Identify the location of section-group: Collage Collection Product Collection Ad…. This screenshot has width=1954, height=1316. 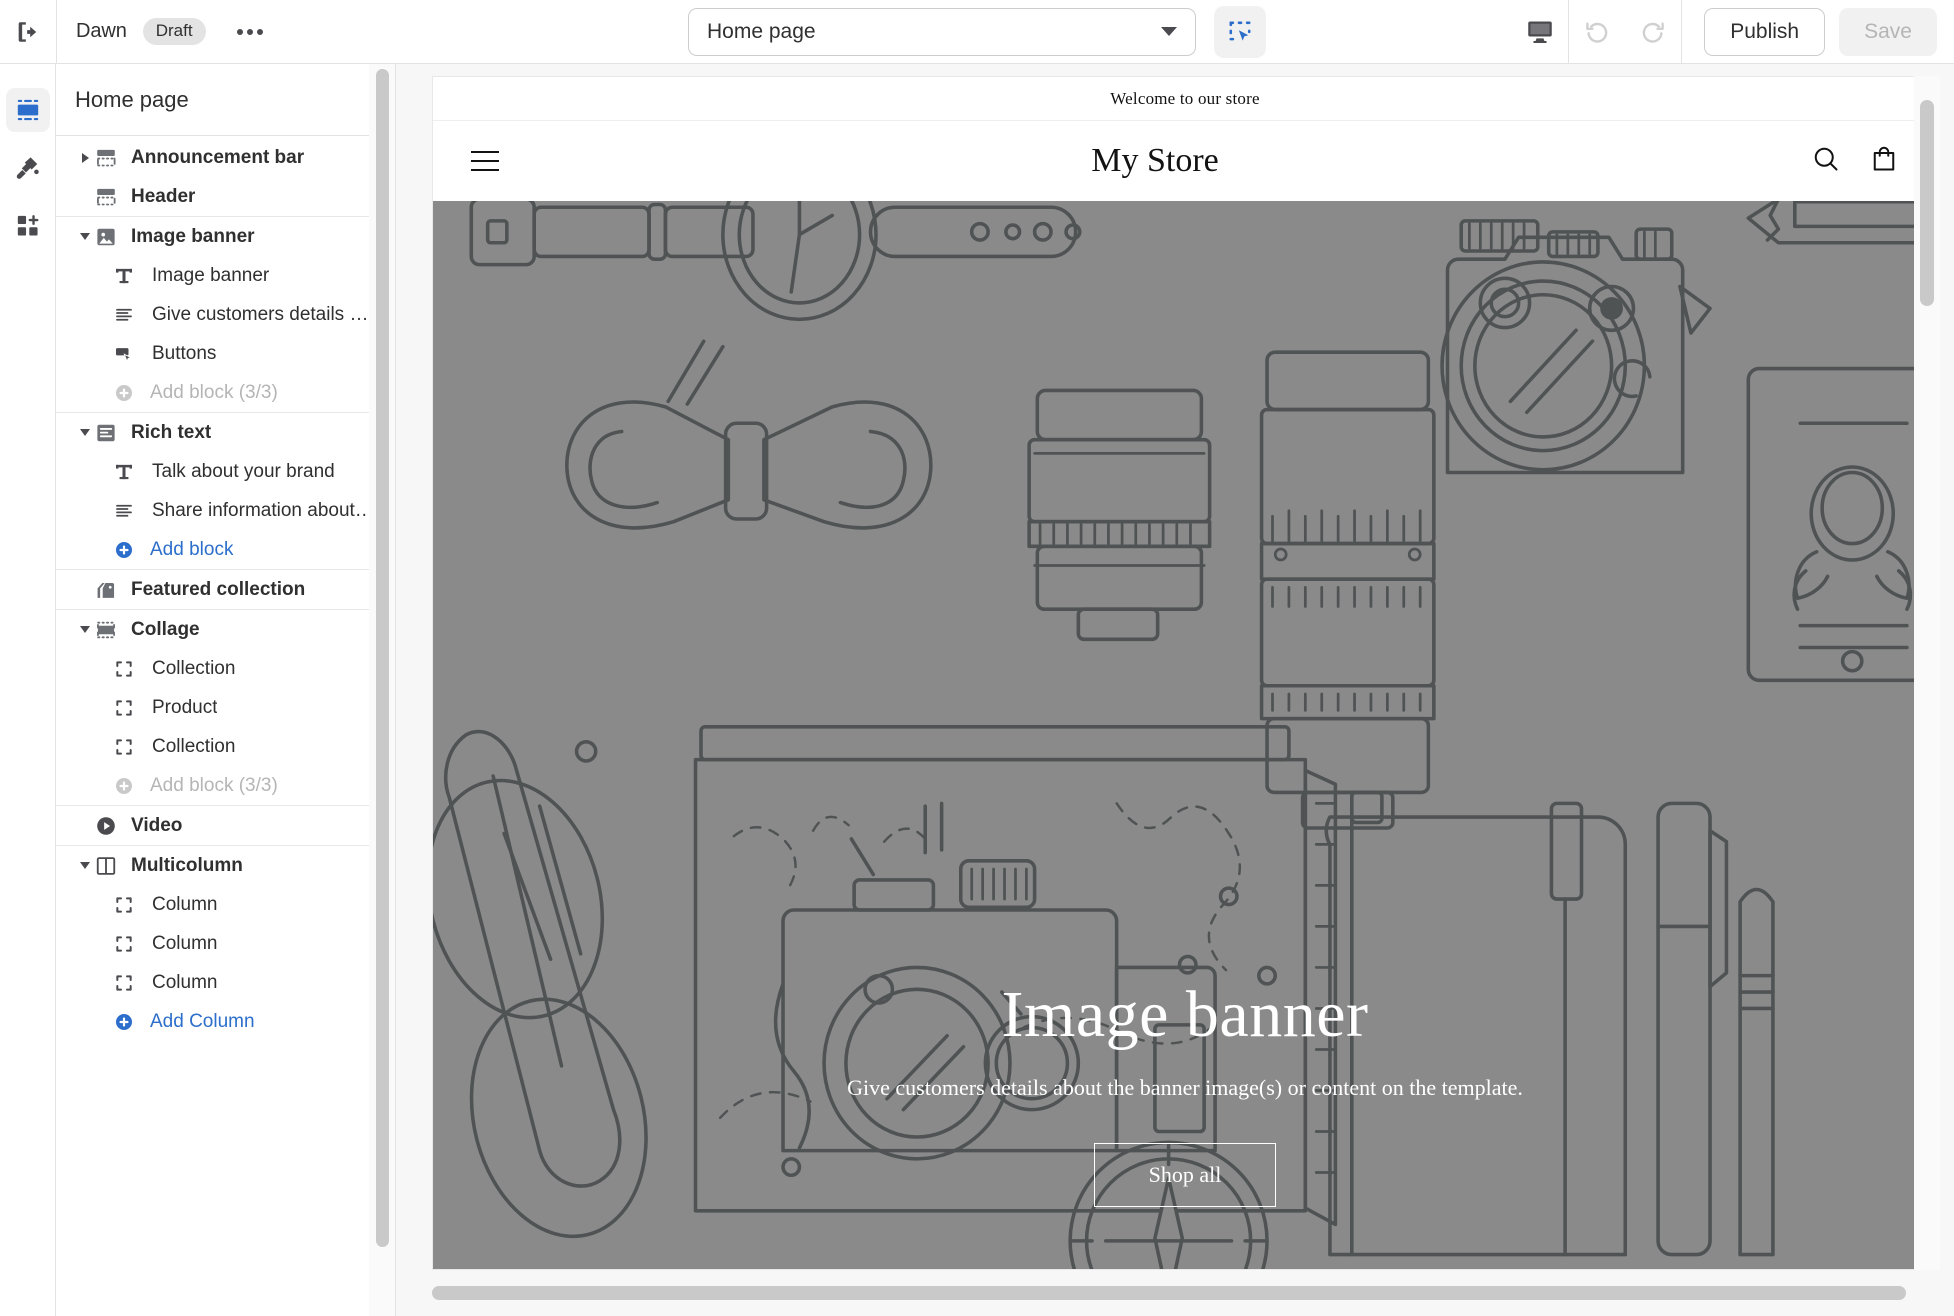
(225, 708).